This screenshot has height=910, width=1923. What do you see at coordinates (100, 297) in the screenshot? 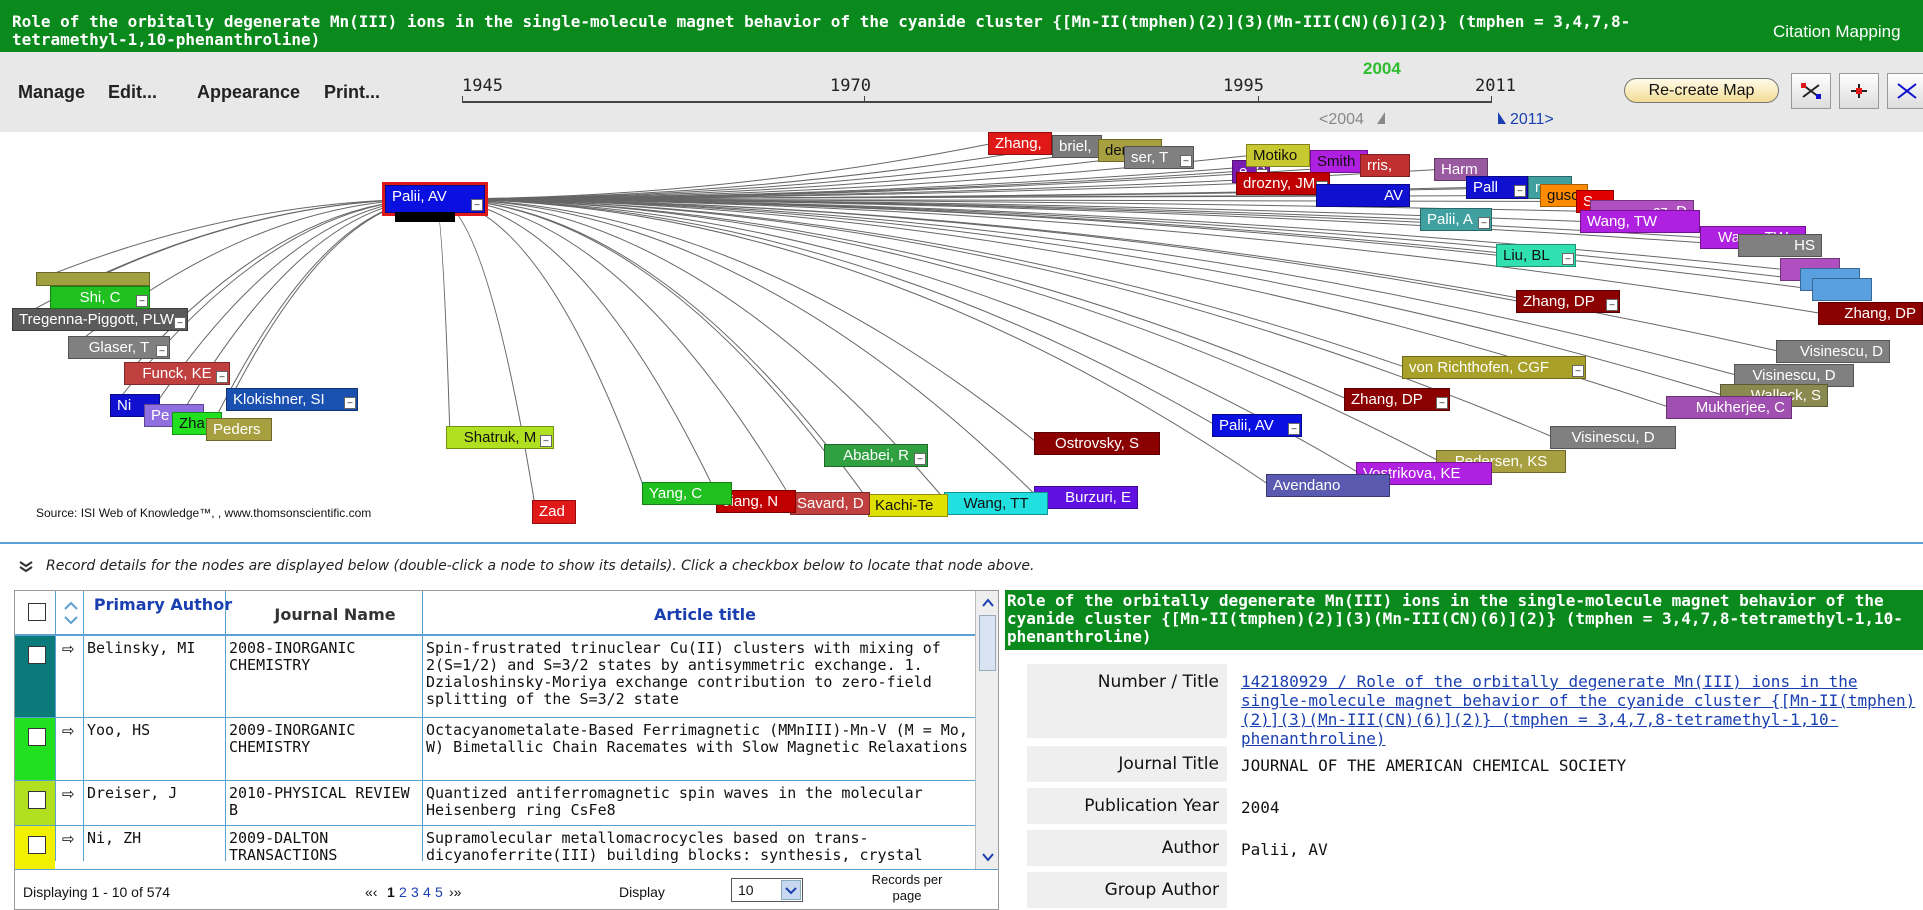
I see `map-node: Shi, C` at bounding box center [100, 297].